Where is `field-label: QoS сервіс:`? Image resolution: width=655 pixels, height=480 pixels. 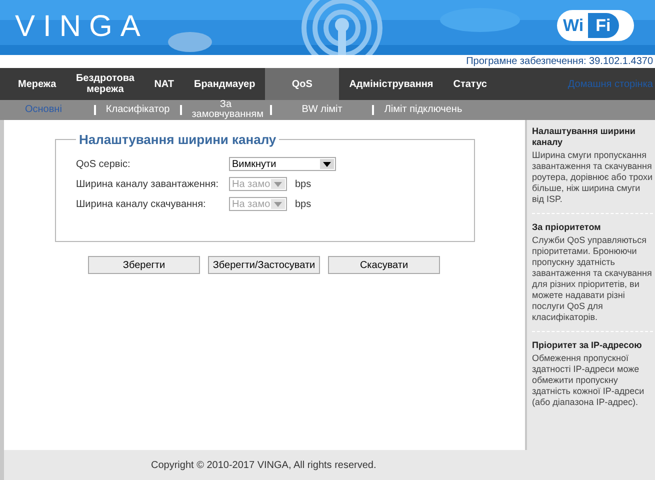
field-label: QoS сервіс: is located at coordinates (104, 165).